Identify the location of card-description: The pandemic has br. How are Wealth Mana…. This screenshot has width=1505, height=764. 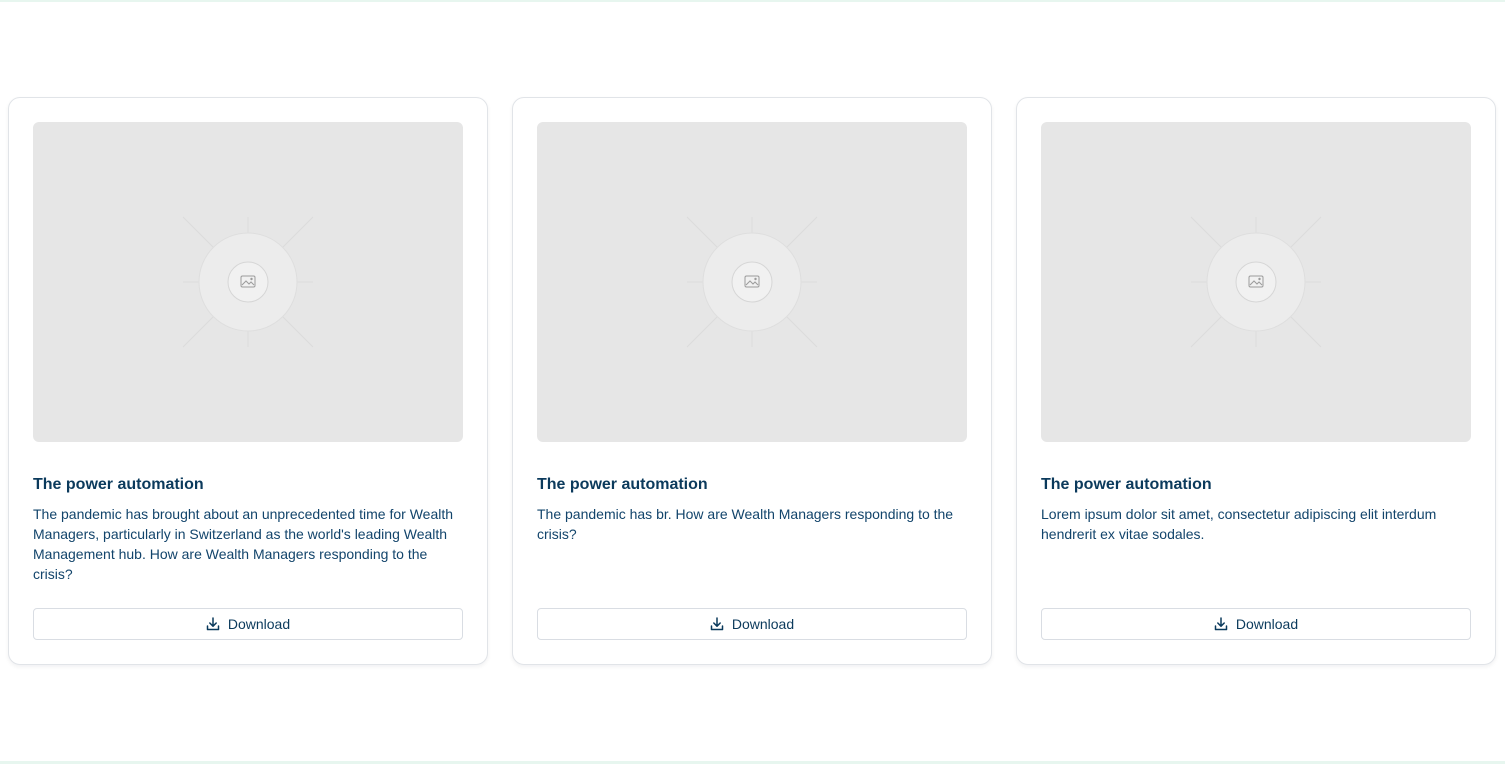
(745, 524).